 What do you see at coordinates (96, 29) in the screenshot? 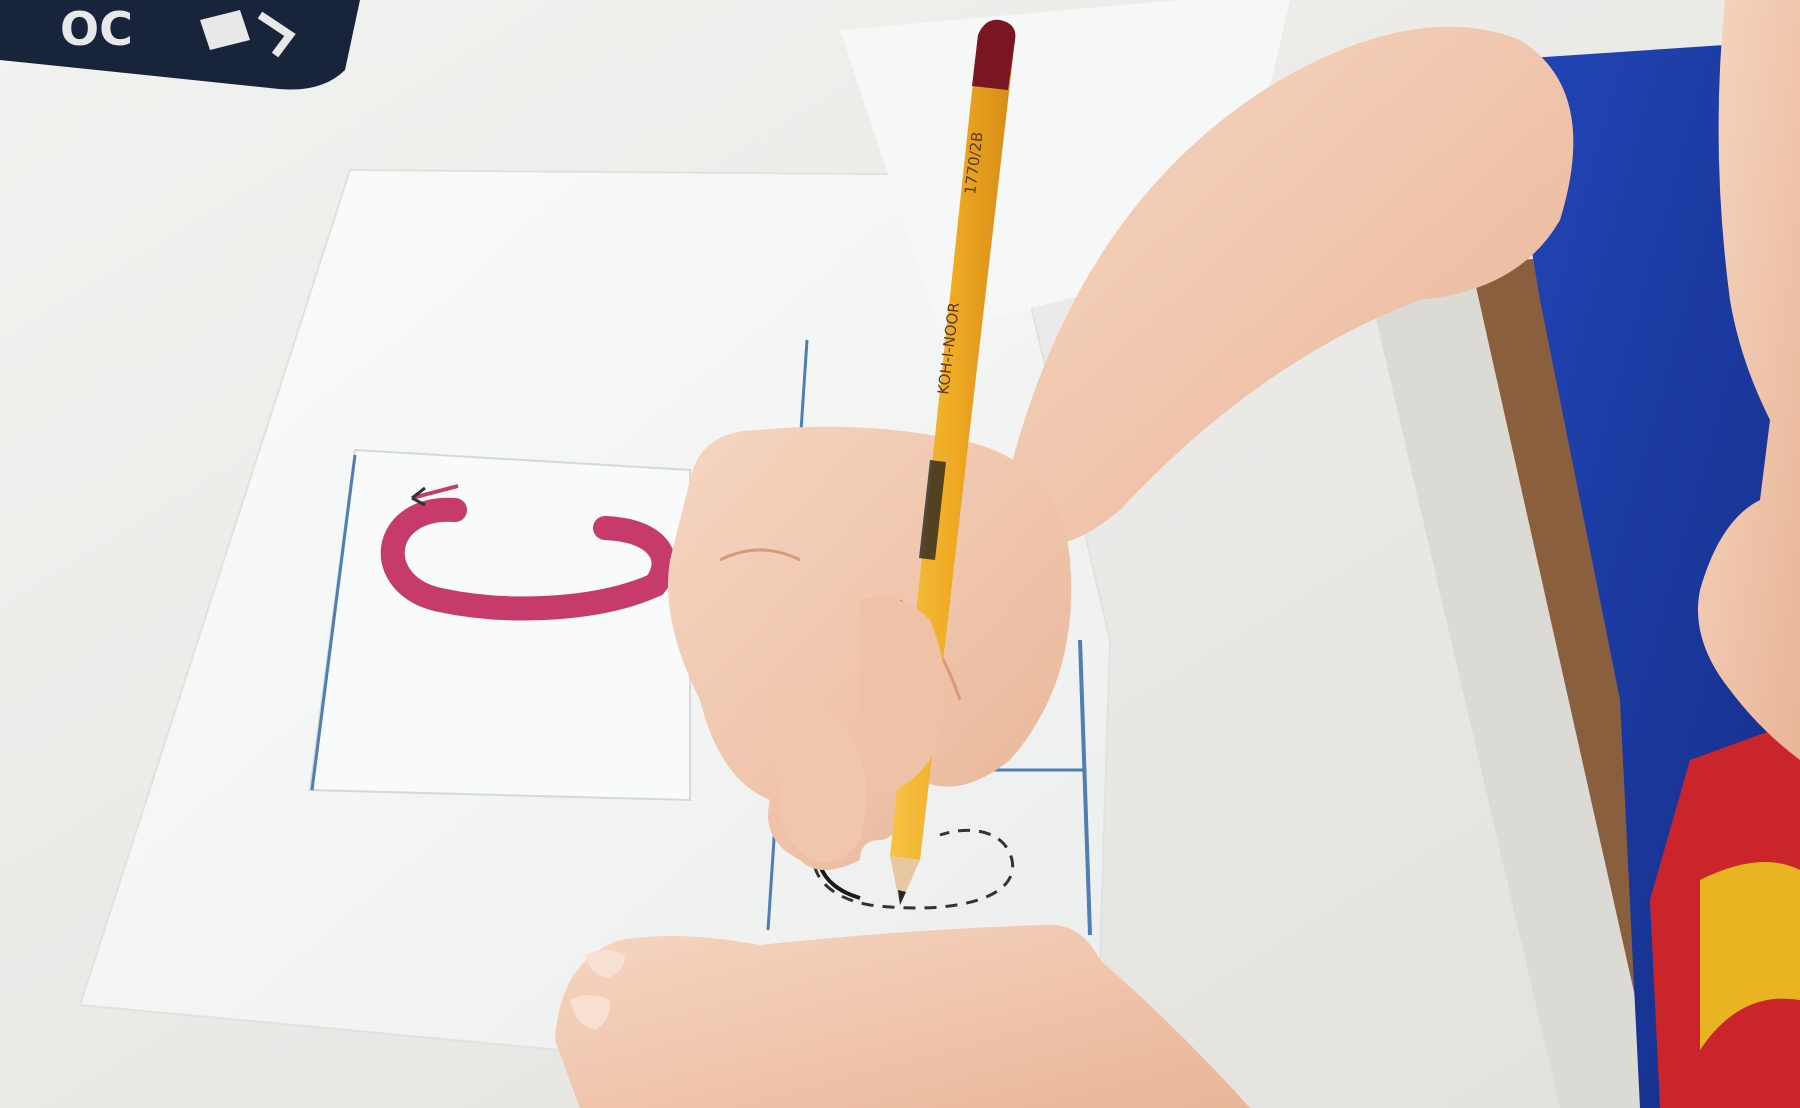
I see `pencil-case-print: ОС` at bounding box center [96, 29].